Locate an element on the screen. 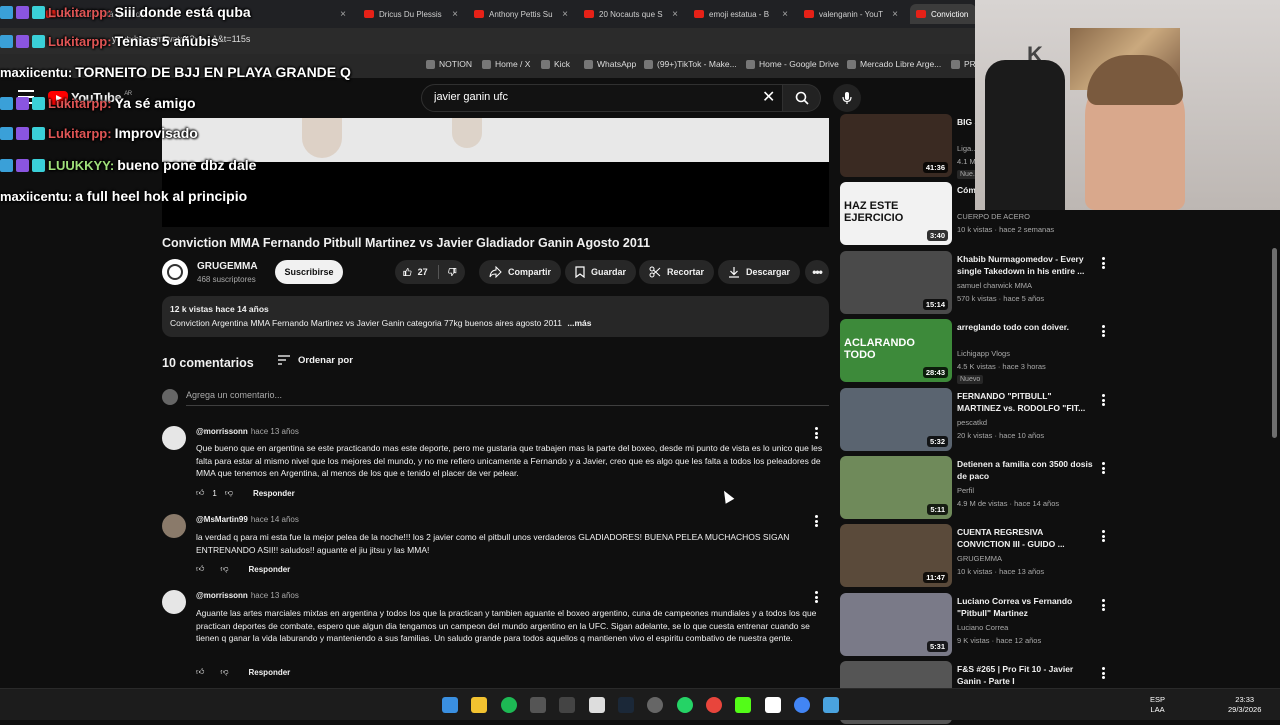  clip-button: Recortar is located at coordinates (677, 272).